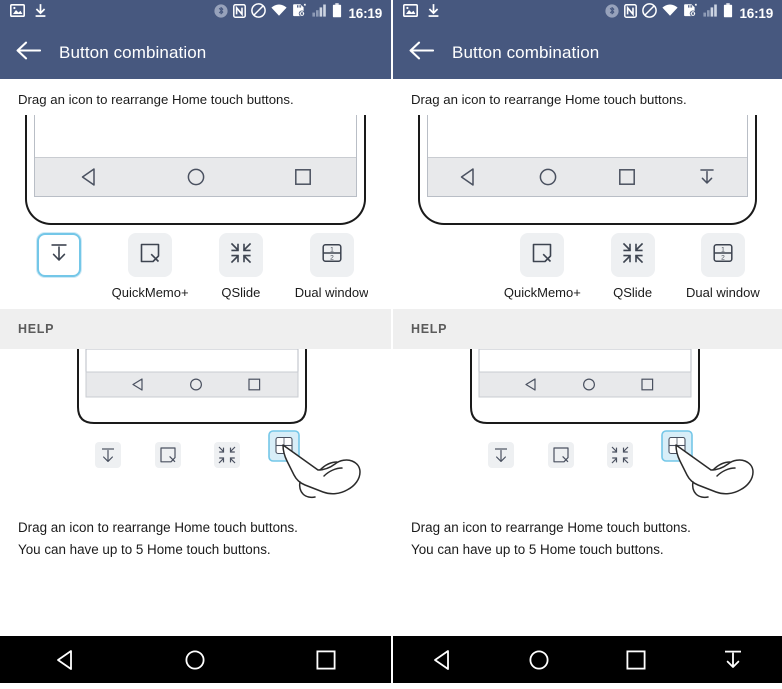 The image size is (782, 689). I want to click on app-bar: Button combination, so click(195, 52).